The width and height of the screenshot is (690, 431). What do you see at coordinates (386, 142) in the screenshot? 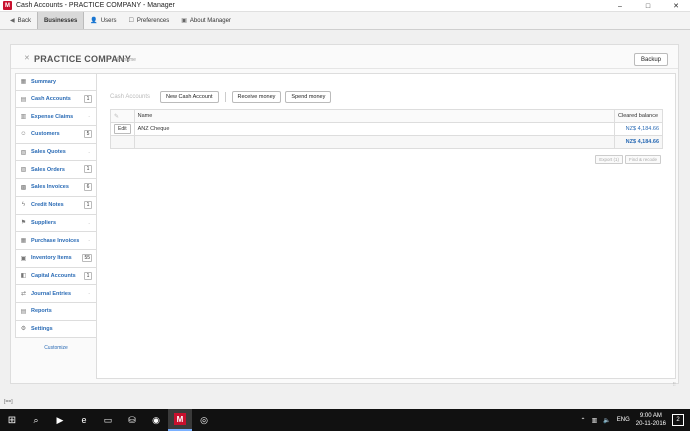
I see `table-total-row: NZ$ 4,184.66` at bounding box center [386, 142].